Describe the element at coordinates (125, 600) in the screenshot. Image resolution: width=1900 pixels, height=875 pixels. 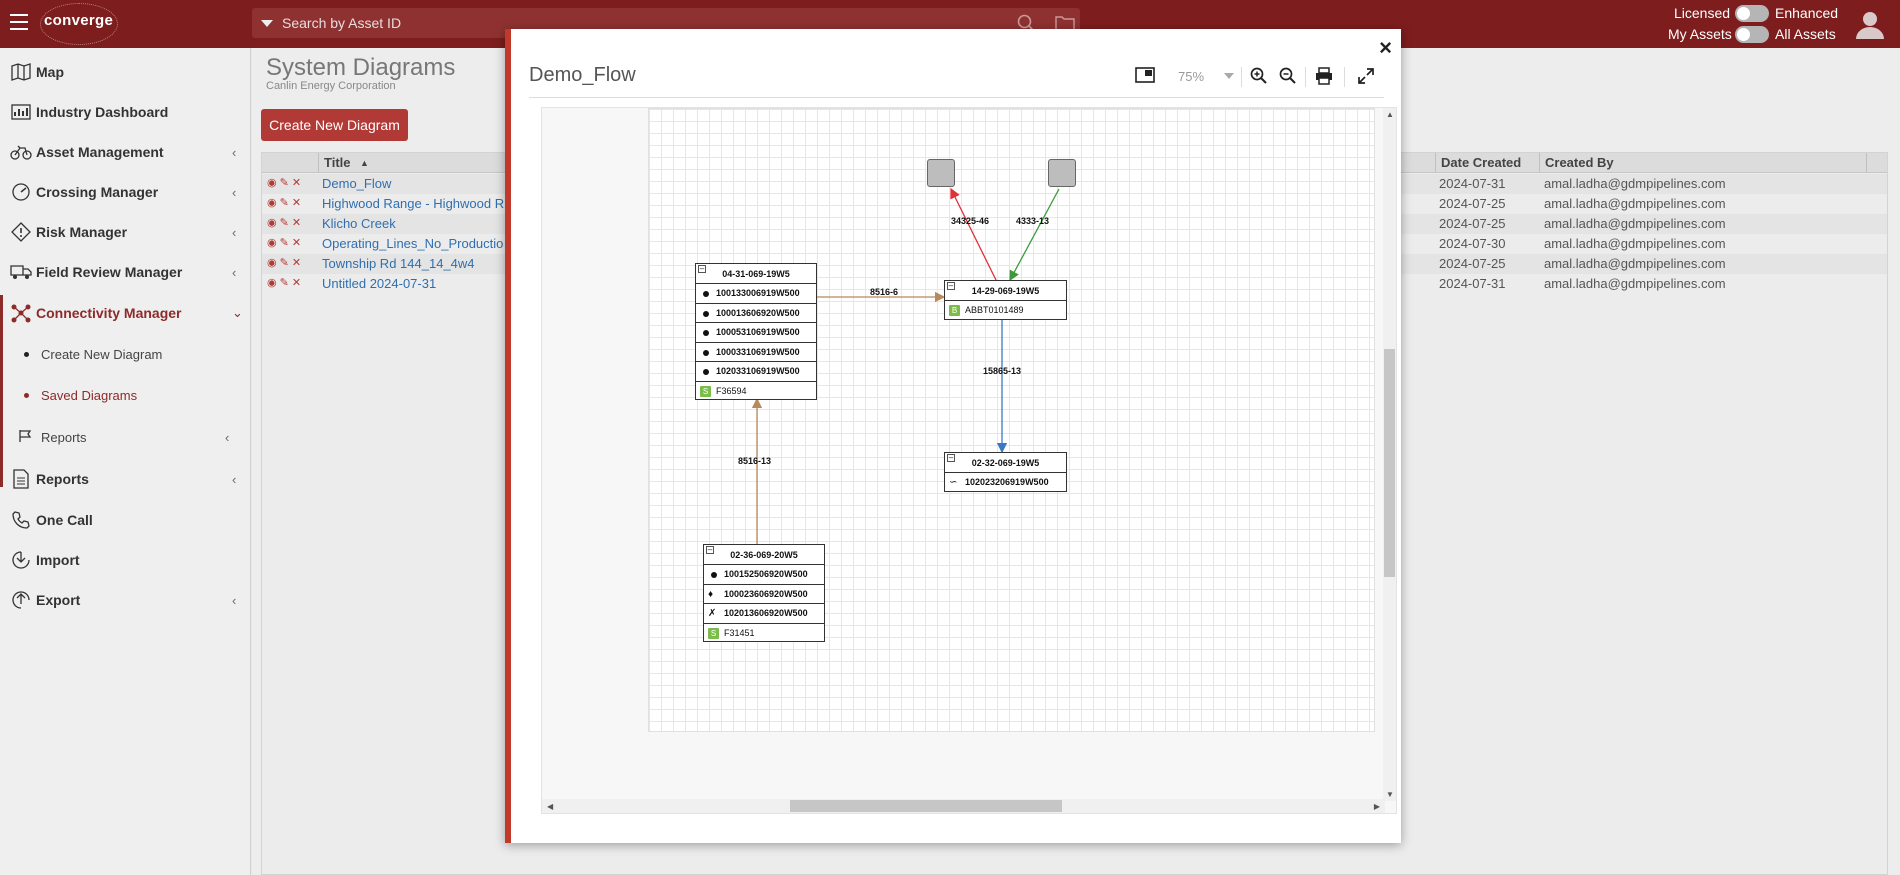
I see `sidebar-item-export: Export ‹` at that location.